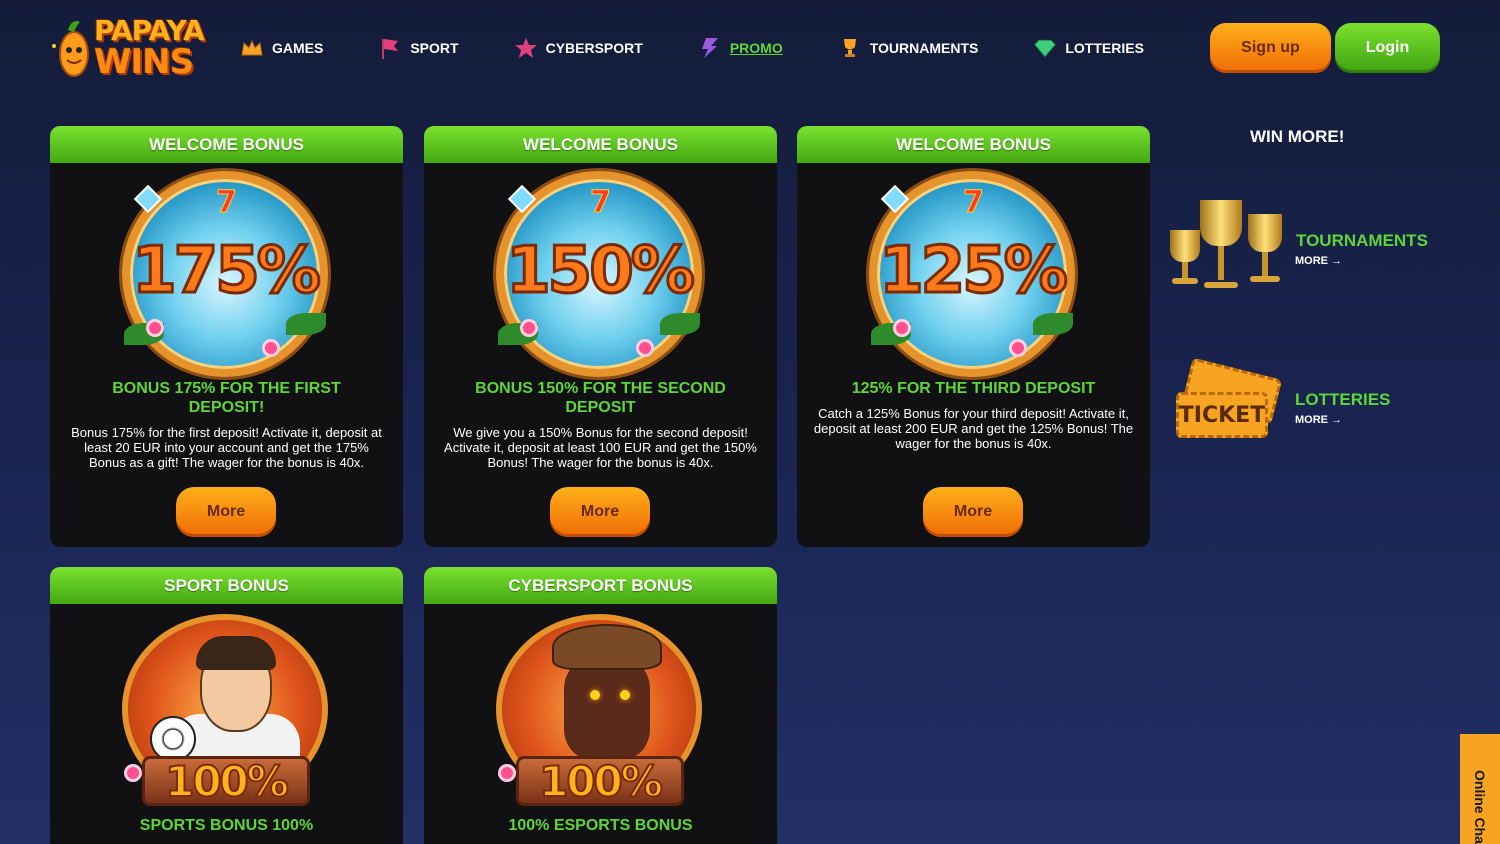  What do you see at coordinates (849, 48) in the screenshot?
I see `trophy-icon` at bounding box center [849, 48].